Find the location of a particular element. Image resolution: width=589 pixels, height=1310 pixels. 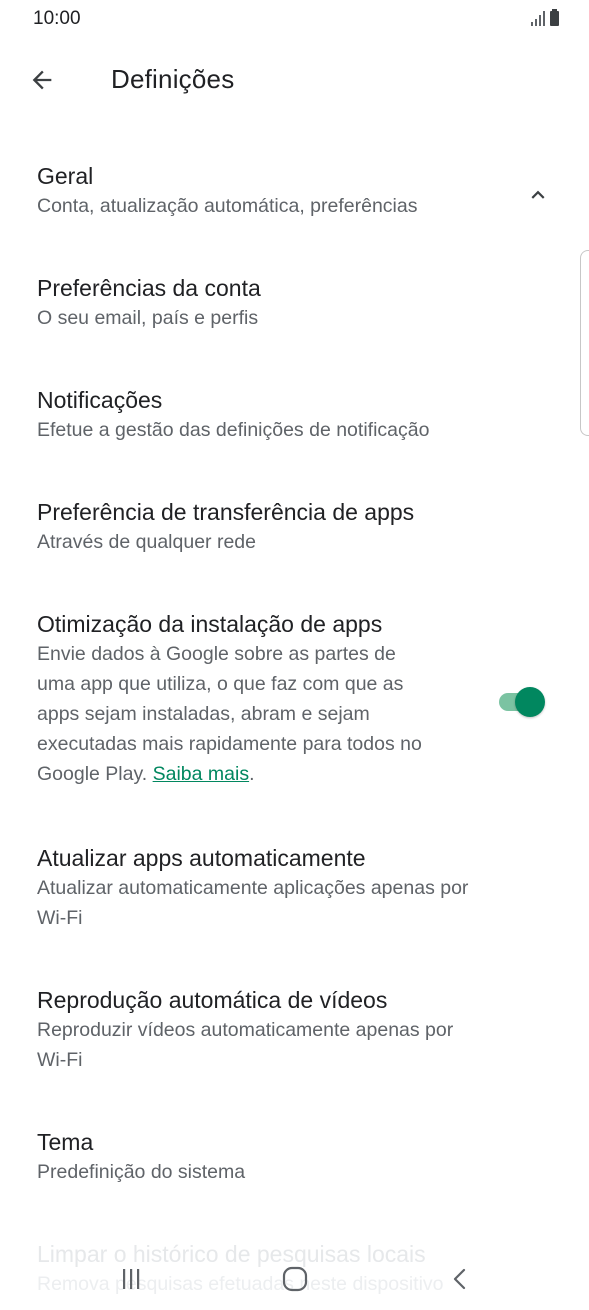

chevron-up-icon is located at coordinates (538, 194).